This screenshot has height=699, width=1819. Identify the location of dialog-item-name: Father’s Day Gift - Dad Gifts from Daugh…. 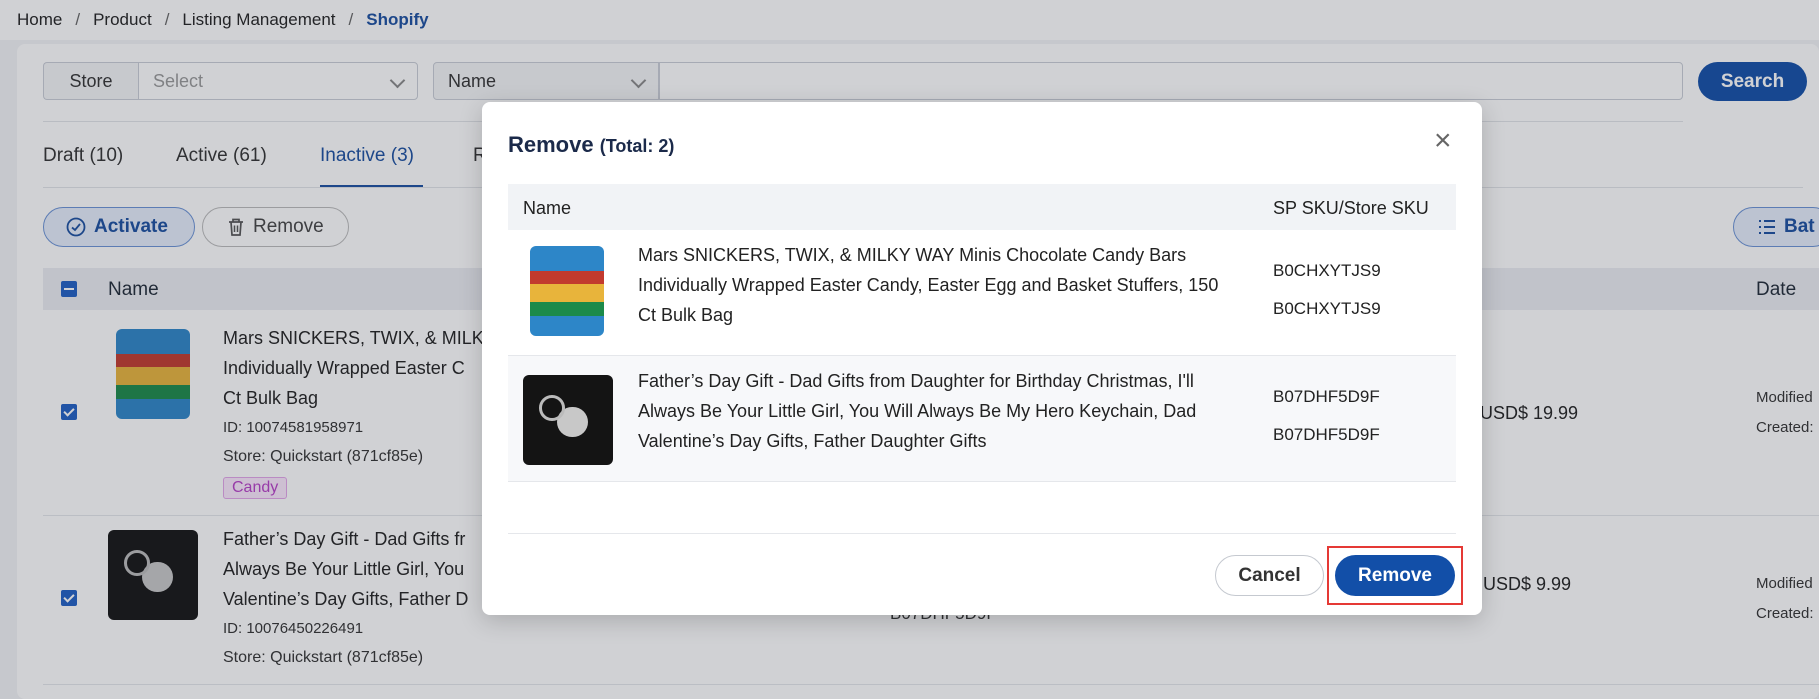
(917, 411).